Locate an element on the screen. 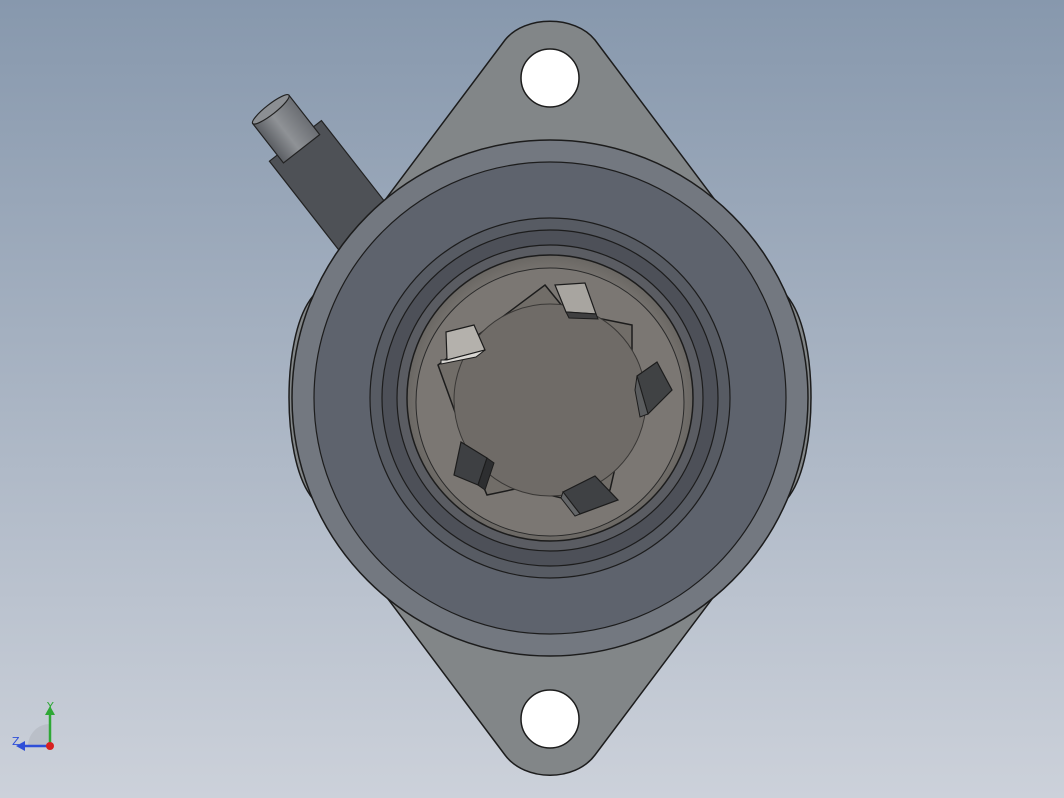 This screenshot has width=1064, height=798. bolt-hole-bottom is located at coordinates (550, 719).